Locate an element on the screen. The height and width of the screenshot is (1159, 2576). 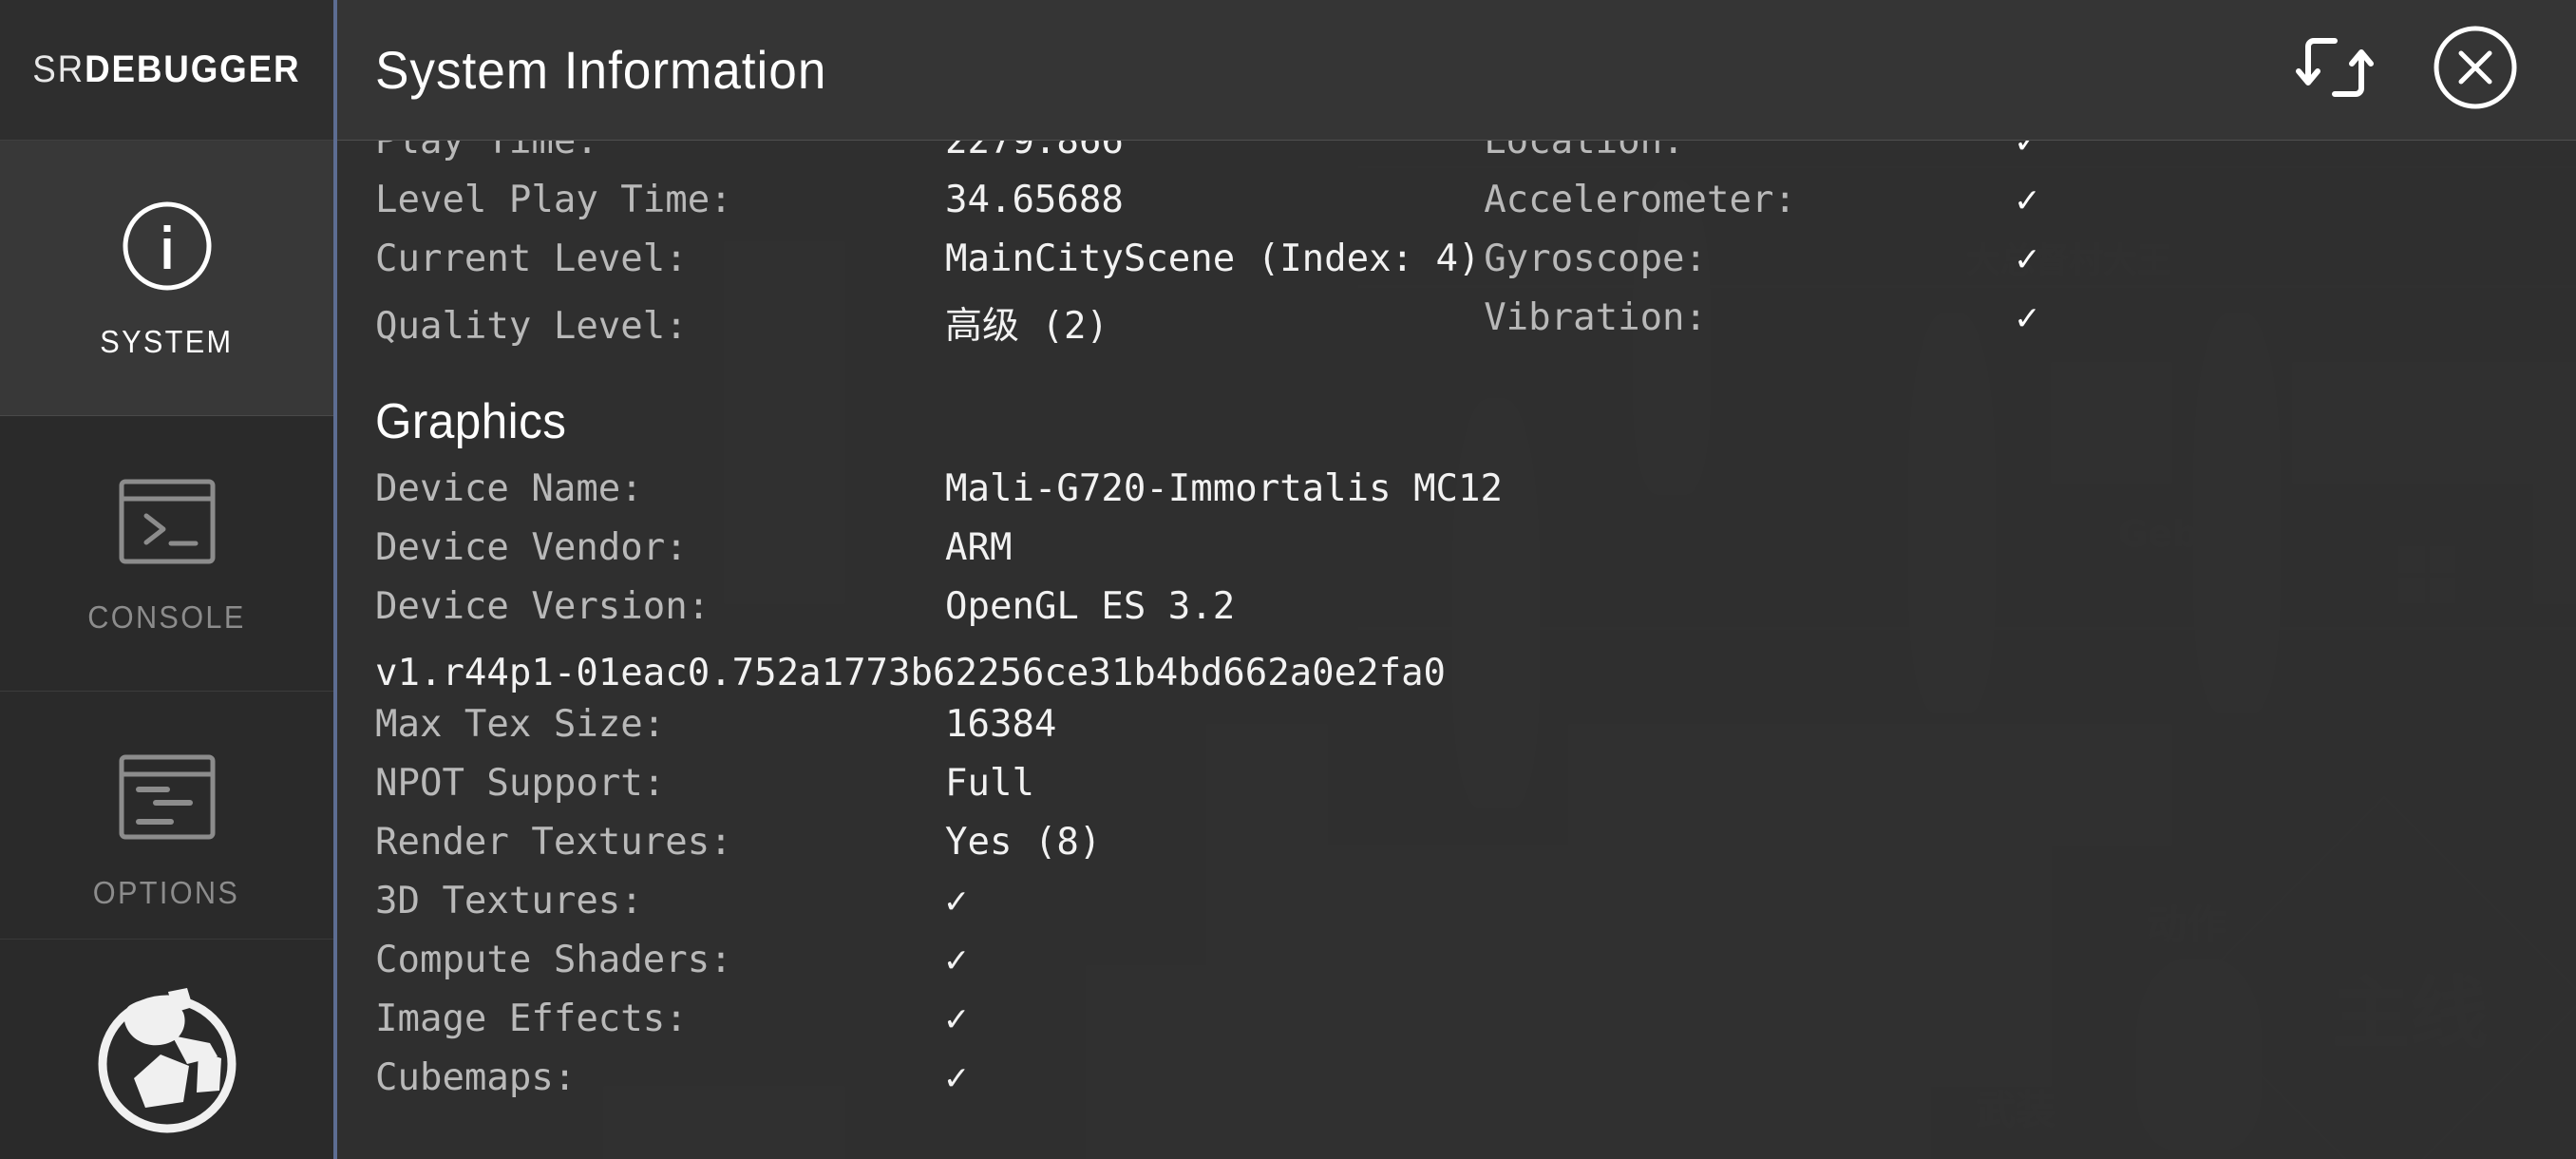
info-circle-icon is located at coordinates (167, 246).